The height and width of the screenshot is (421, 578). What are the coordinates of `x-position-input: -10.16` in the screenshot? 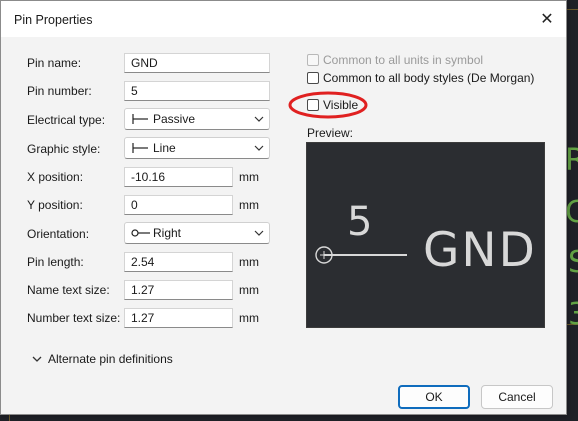 It's located at (178, 177).